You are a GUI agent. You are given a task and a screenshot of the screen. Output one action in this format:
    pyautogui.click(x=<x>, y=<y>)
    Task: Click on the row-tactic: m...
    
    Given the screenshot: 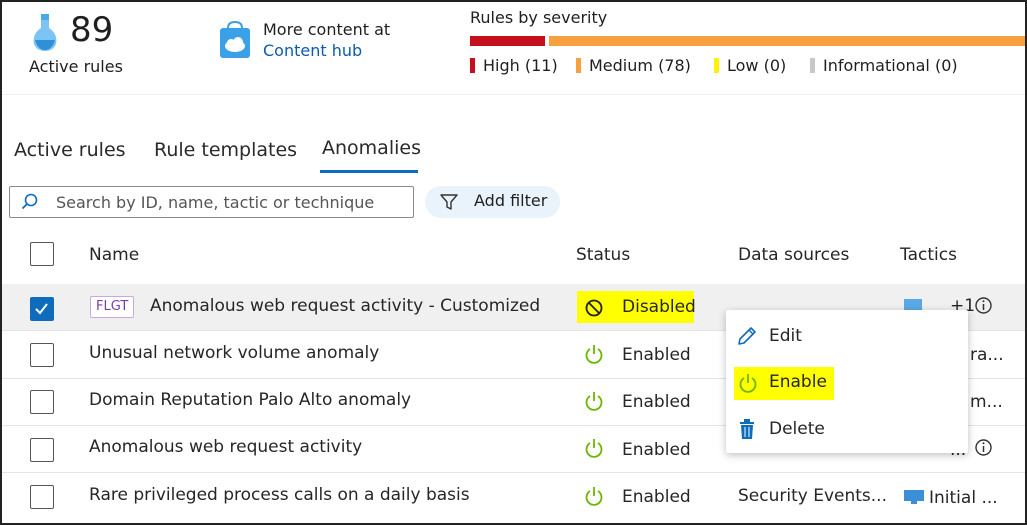 What is the action you would take?
    pyautogui.click(x=986, y=402)
    